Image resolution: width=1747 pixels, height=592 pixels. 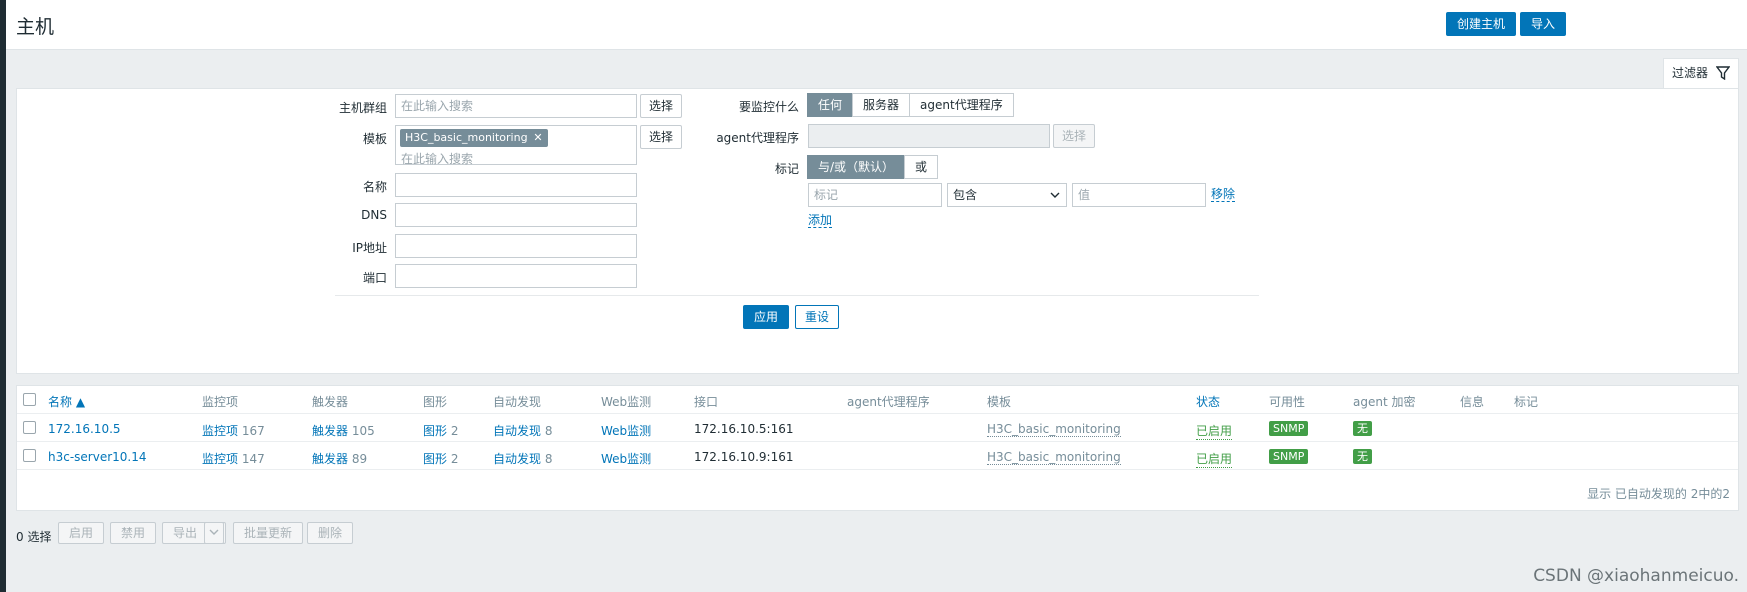 I want to click on col-proxy-header: agent代理程序, so click(x=888, y=402).